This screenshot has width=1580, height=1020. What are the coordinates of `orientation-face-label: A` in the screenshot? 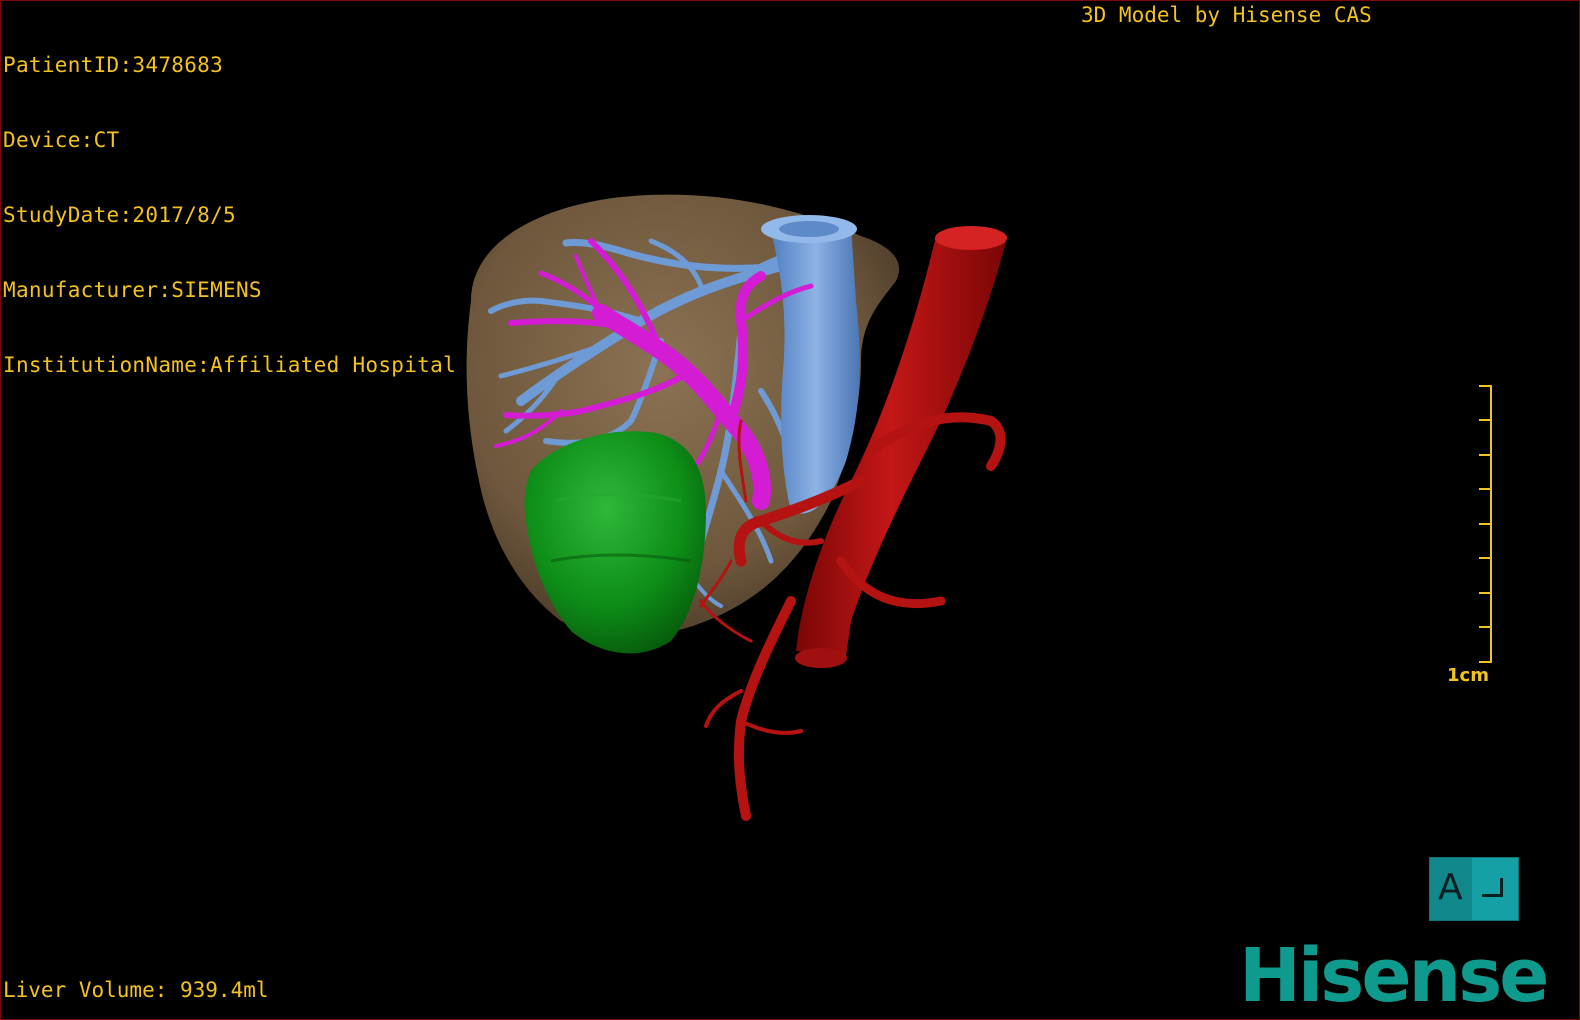 It's located at (1450, 887).